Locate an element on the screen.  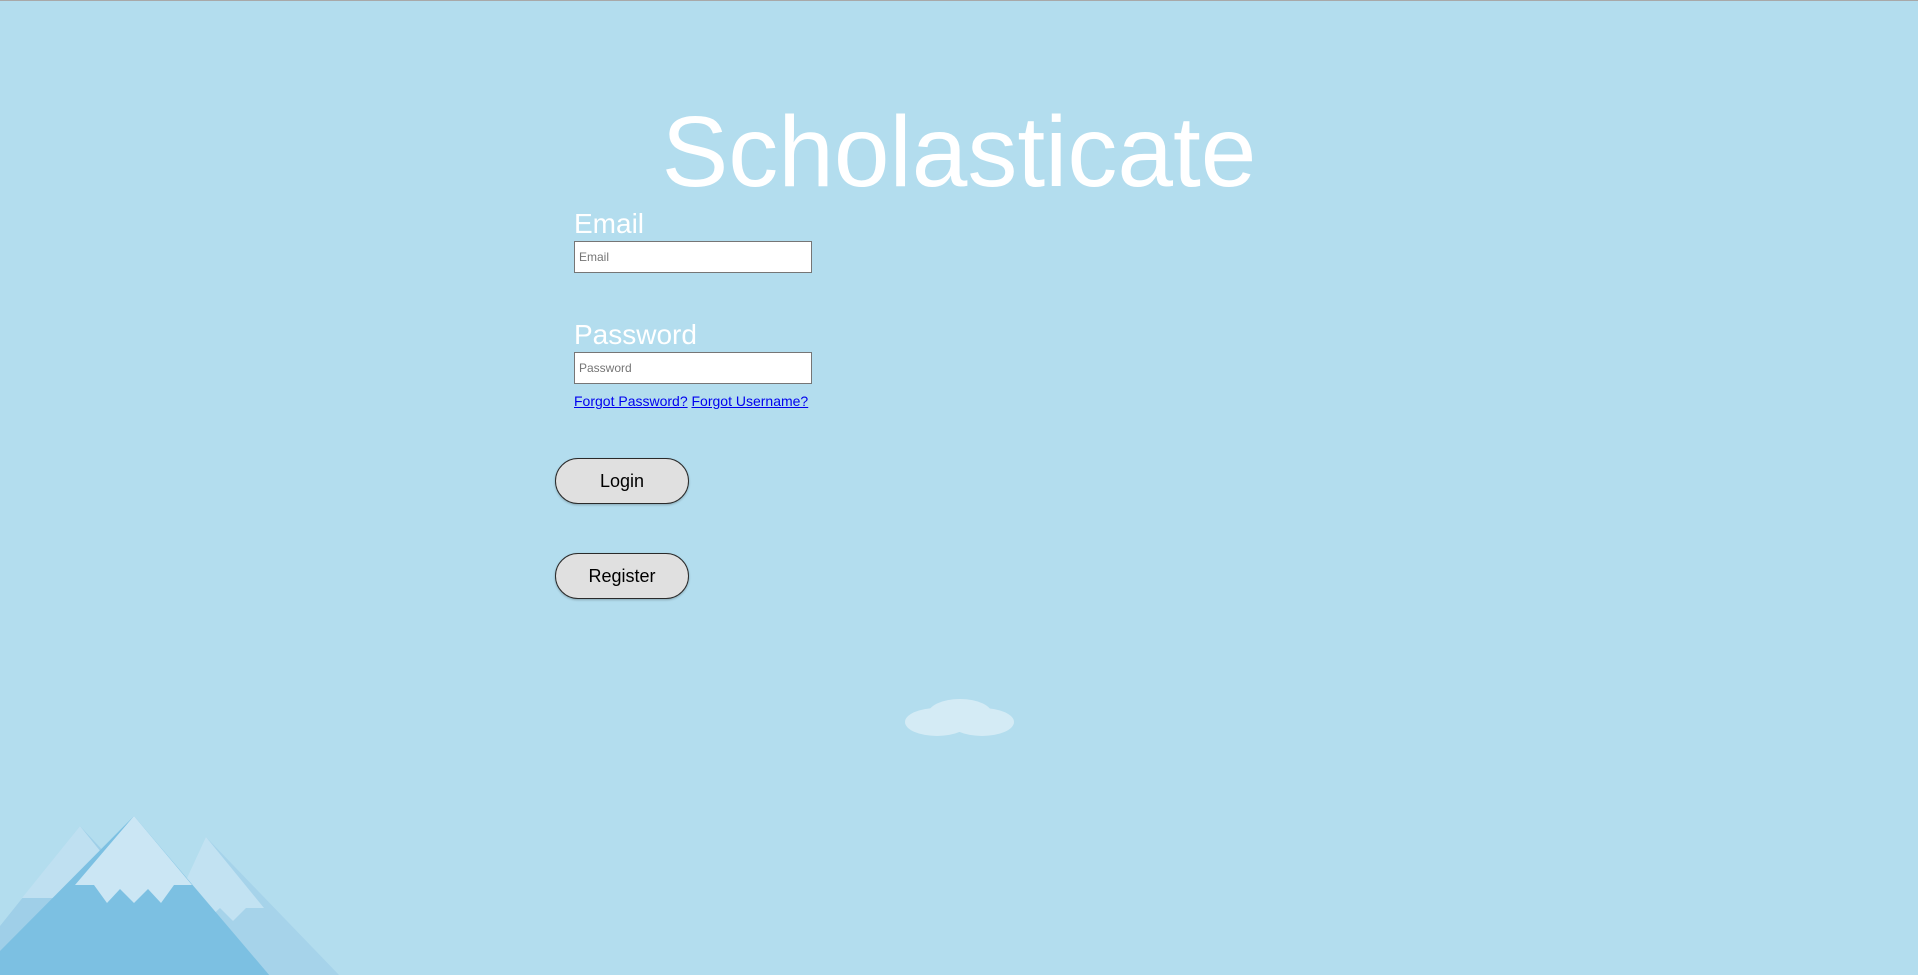
cloud-icon is located at coordinates (959, 717).